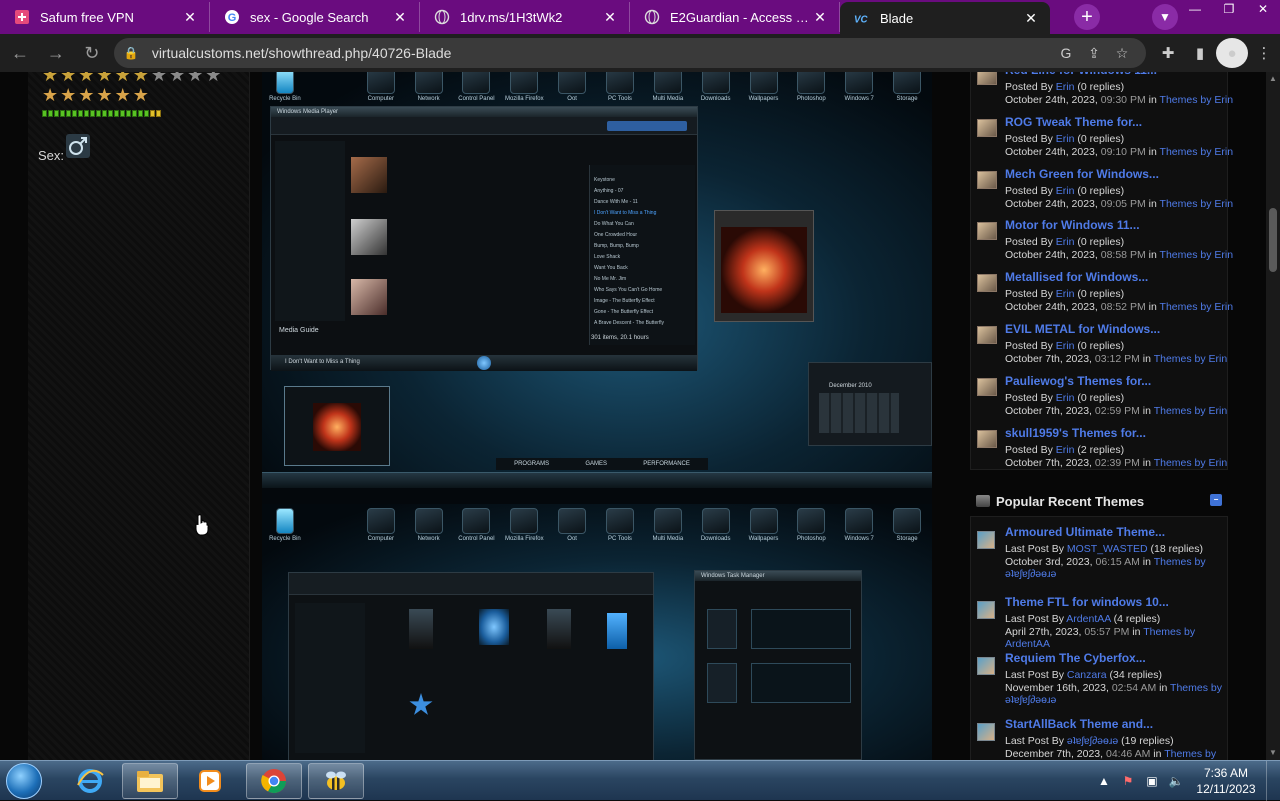 This screenshot has height=801, width=1280. Describe the element at coordinates (596, 464) in the screenshot. I see `tab-games: GAMES` at that location.